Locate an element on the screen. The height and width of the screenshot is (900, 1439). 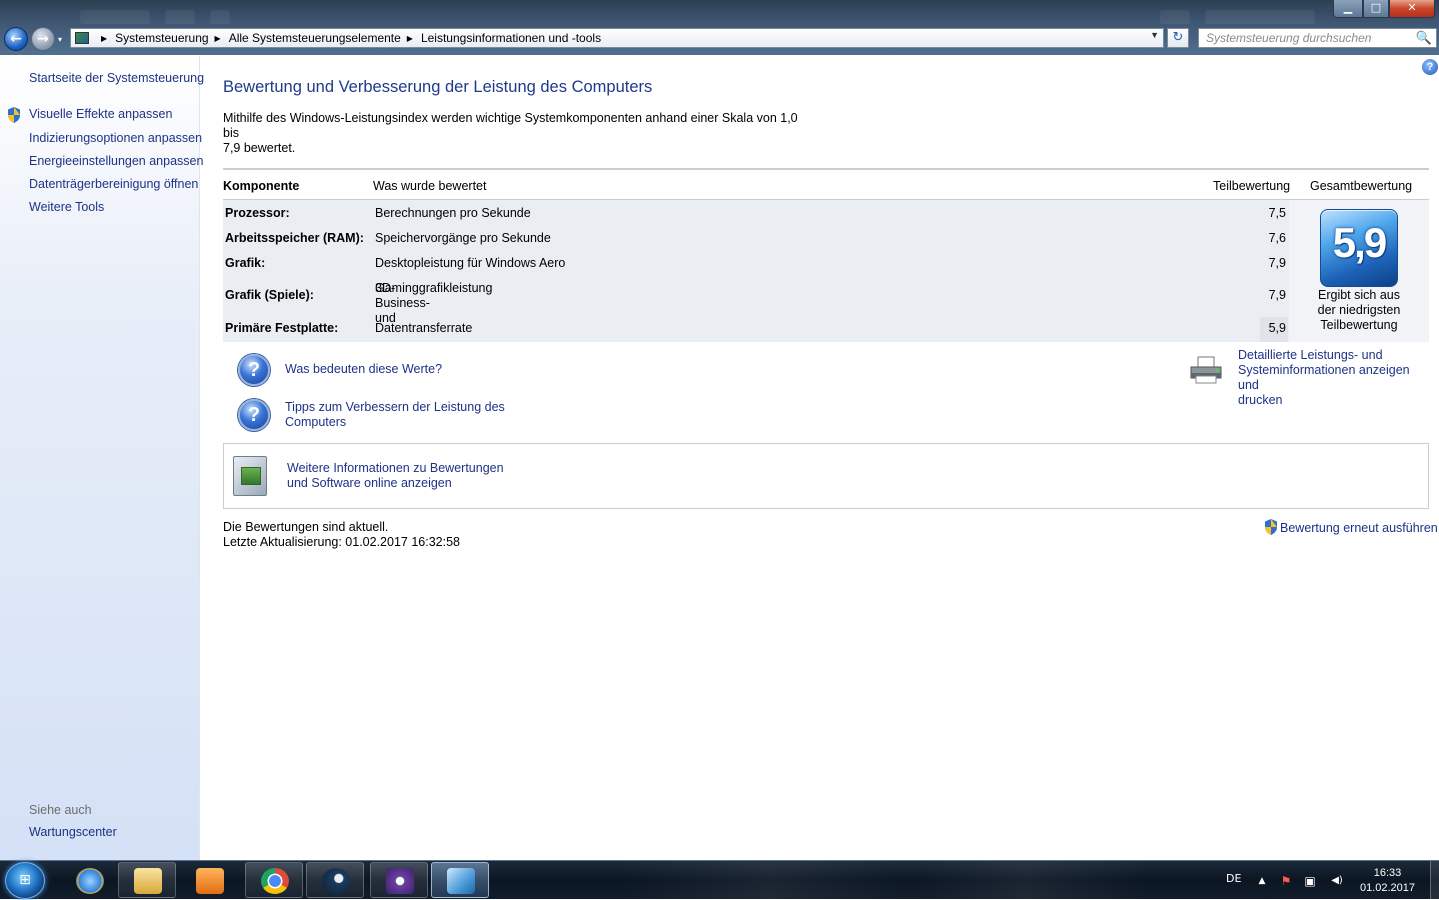
base-score-badge: 5,9 is located at coordinates (1359, 248).